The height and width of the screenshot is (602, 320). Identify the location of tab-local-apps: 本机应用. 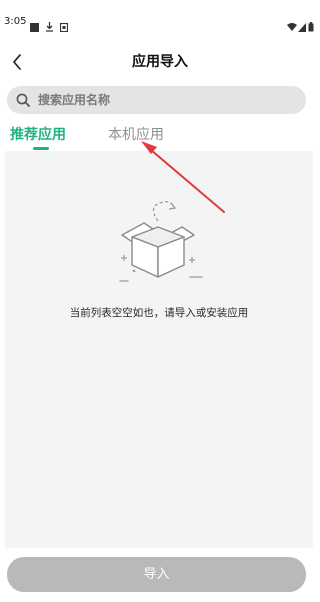
(136, 135).